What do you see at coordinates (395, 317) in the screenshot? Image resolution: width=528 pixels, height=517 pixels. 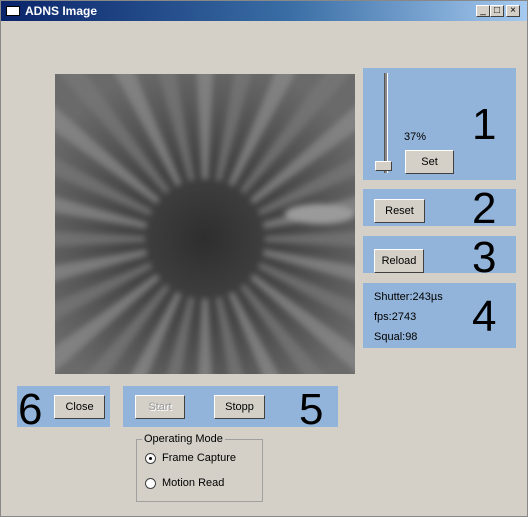 I see `fps-readout: fps:2743` at bounding box center [395, 317].